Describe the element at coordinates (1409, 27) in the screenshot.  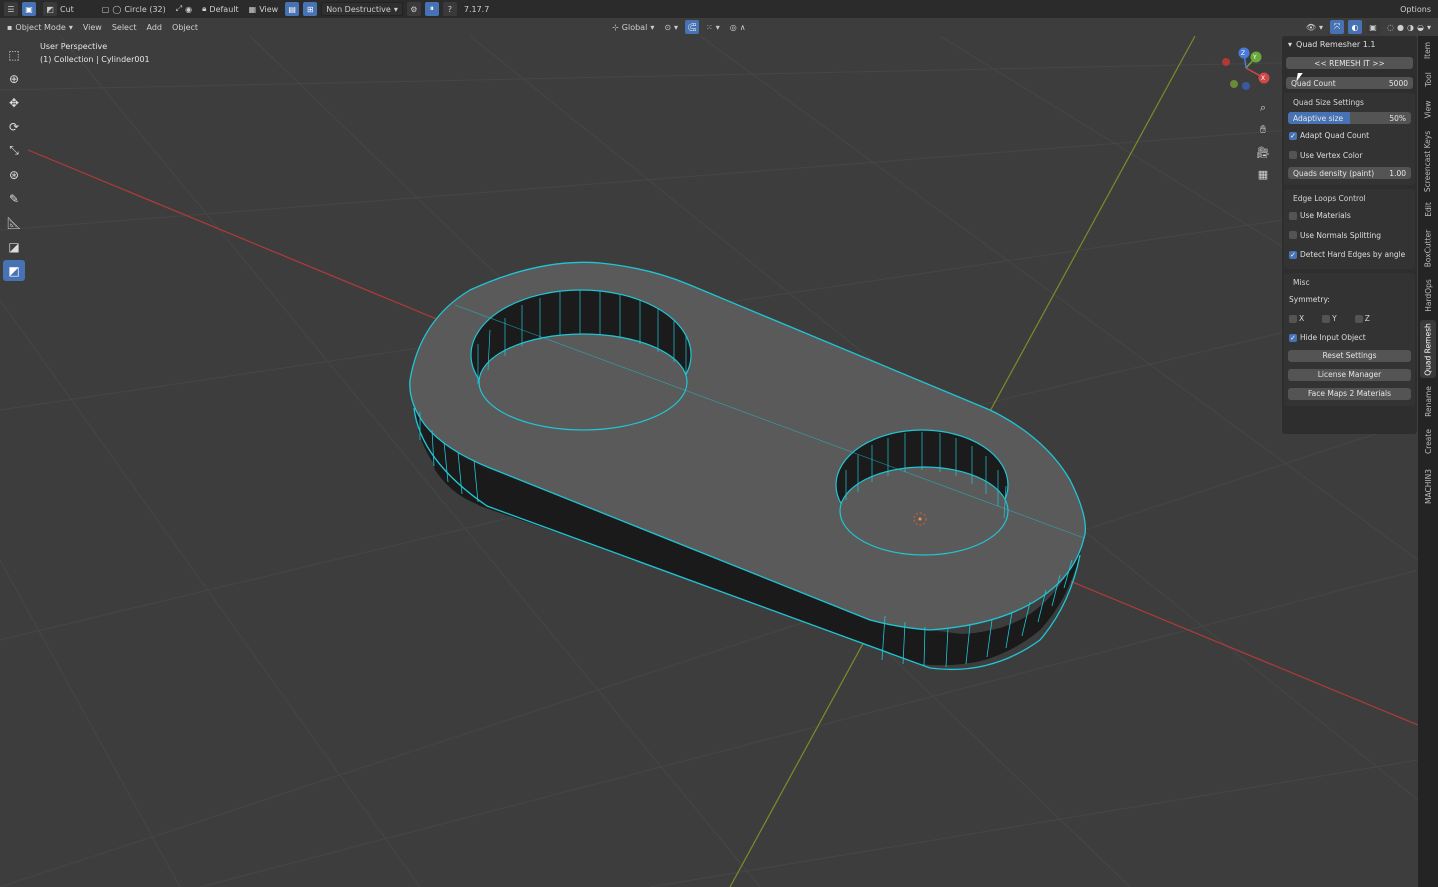
I see `shading-modes: ◌ ● ◑ ◒ ▾` at that location.